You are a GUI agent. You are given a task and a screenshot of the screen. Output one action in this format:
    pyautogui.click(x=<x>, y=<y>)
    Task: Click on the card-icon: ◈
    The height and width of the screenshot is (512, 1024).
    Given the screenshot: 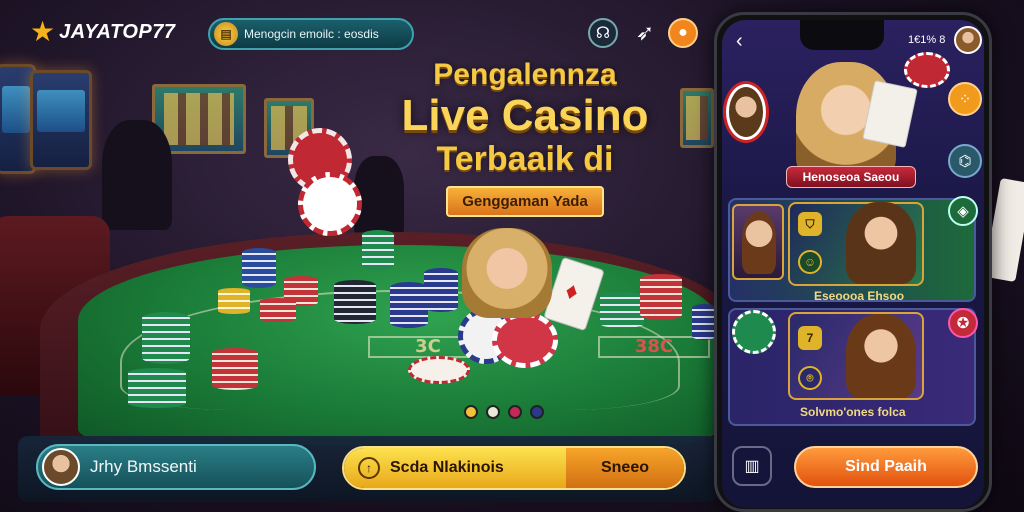 What is the action you would take?
    pyautogui.click(x=963, y=211)
    